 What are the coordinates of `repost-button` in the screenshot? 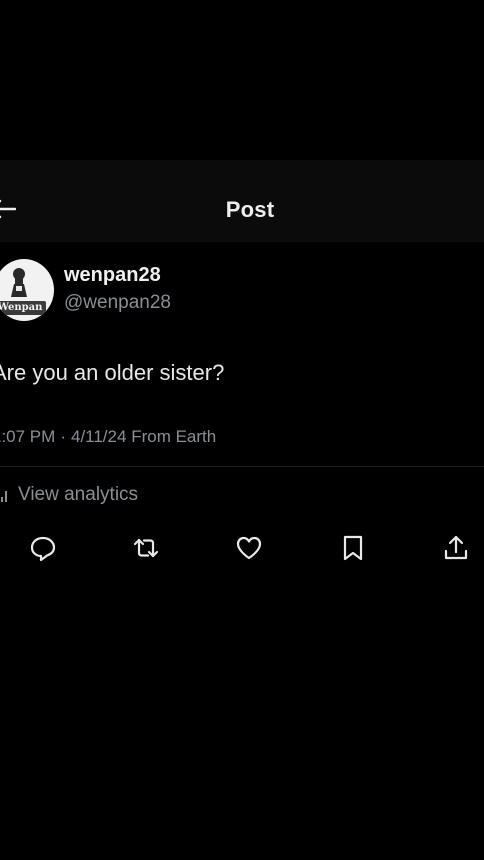 It's located at (146, 548).